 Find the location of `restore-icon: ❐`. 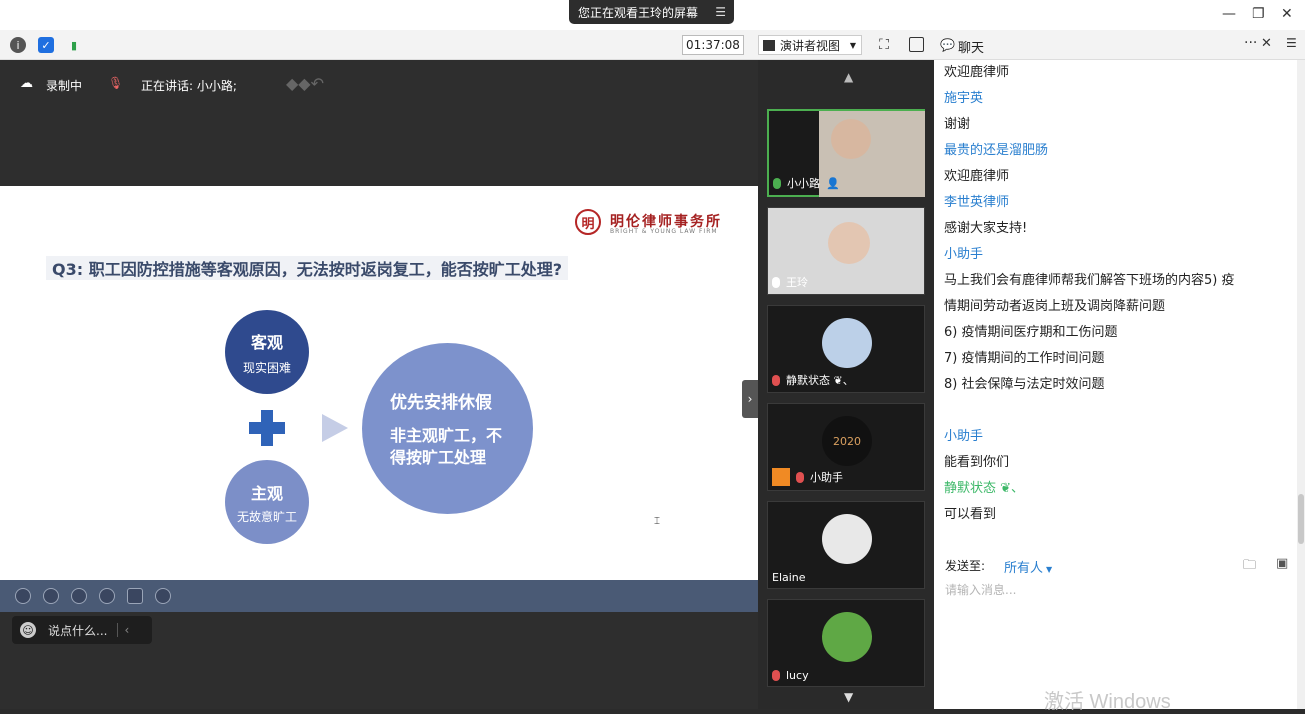

restore-icon: ❐ is located at coordinates (1258, 14).